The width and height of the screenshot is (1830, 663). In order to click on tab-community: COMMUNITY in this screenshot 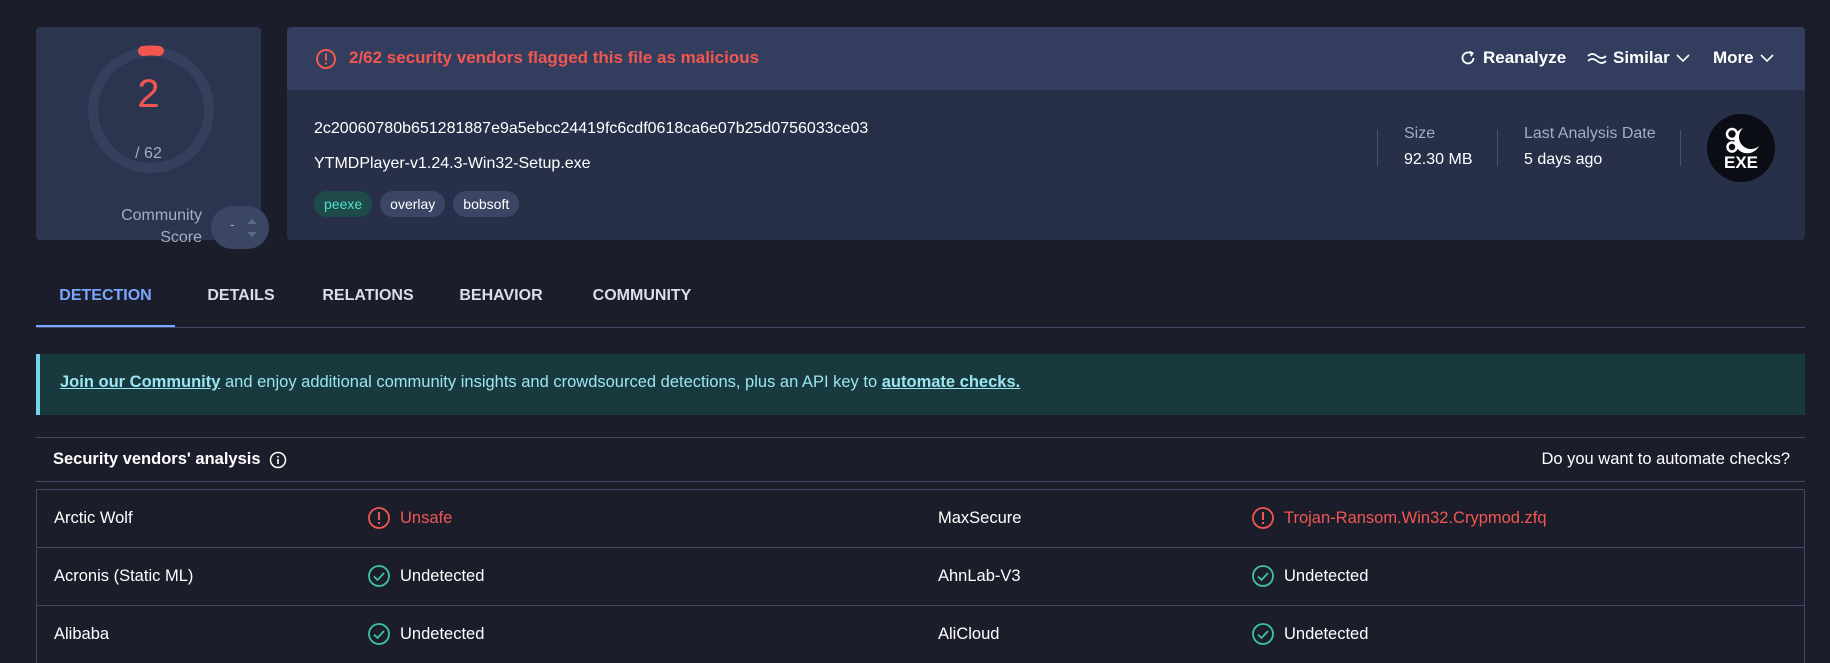, I will do `click(642, 299)`.